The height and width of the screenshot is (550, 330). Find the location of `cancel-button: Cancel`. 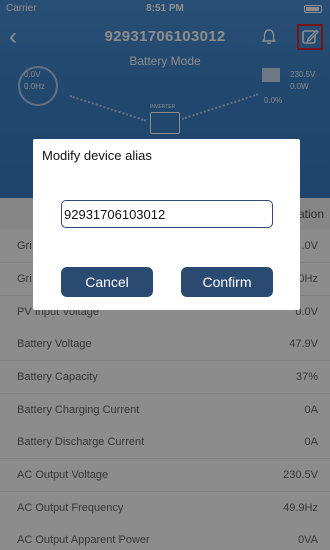

cancel-button: Cancel is located at coordinates (107, 282).